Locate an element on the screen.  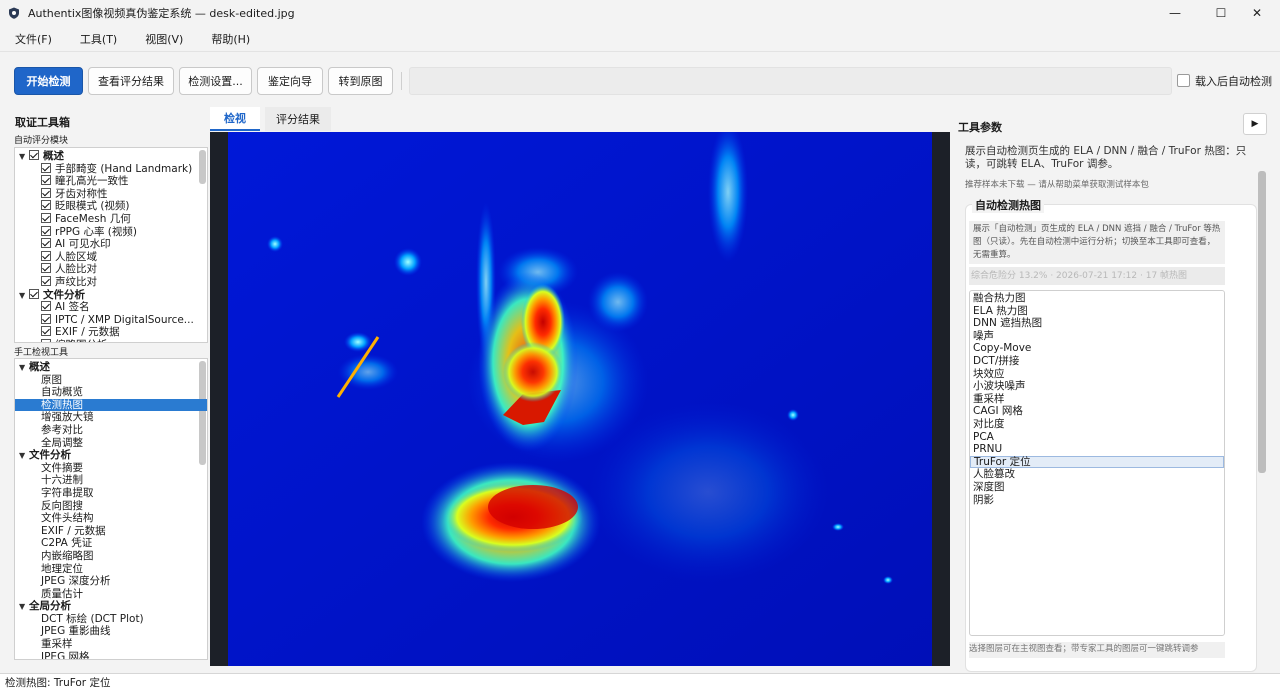
menu-file: 文件(F) is located at coordinates (33, 39).